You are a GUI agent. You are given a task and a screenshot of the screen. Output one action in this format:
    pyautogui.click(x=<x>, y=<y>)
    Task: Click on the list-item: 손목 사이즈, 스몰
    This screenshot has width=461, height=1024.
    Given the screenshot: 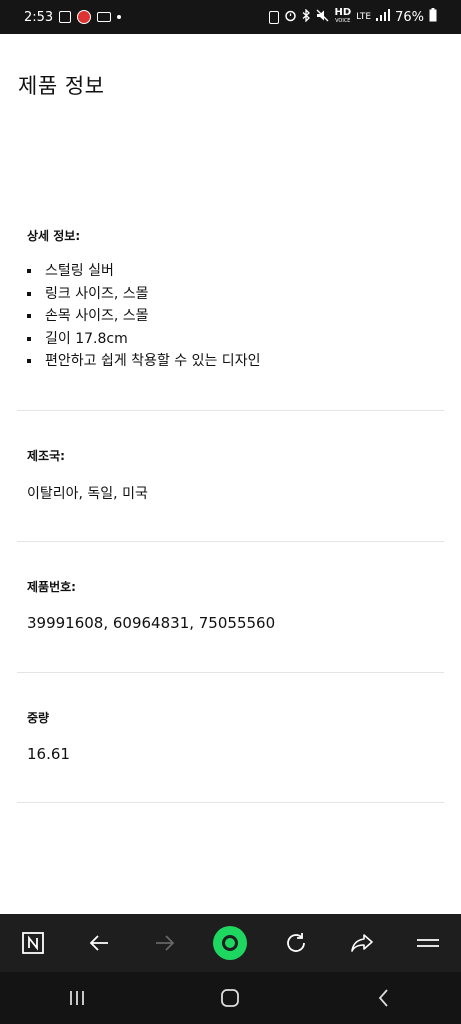 What is the action you would take?
    pyautogui.click(x=143, y=316)
    